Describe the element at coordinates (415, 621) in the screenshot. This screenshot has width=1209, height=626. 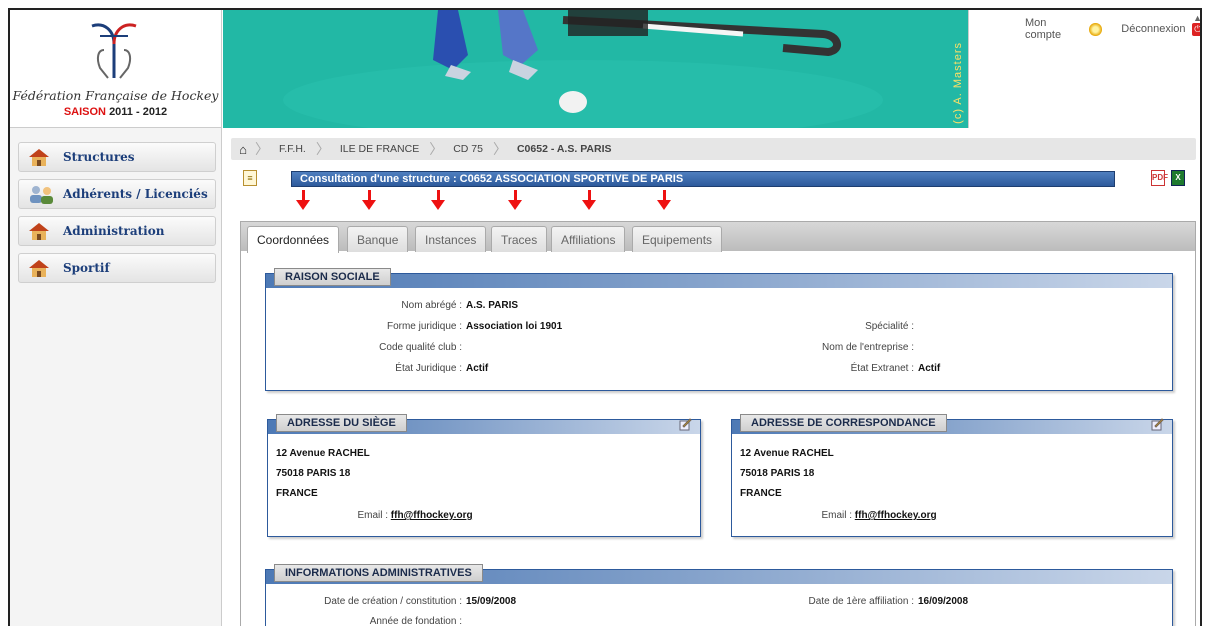
I see `field-annee-fondation: Année de fondation :` at that location.